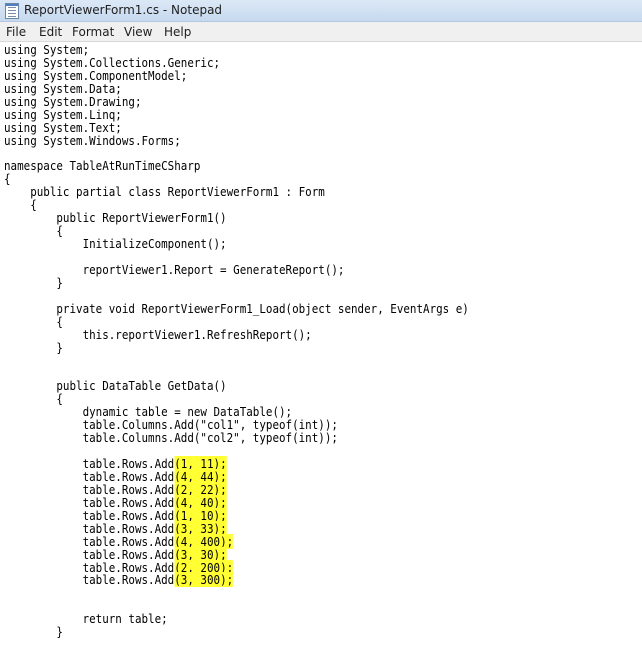 This screenshot has width=642, height=650. Describe the element at coordinates (321, 32) in the screenshot. I see `menu-bar: File Edit Format View Help` at that location.